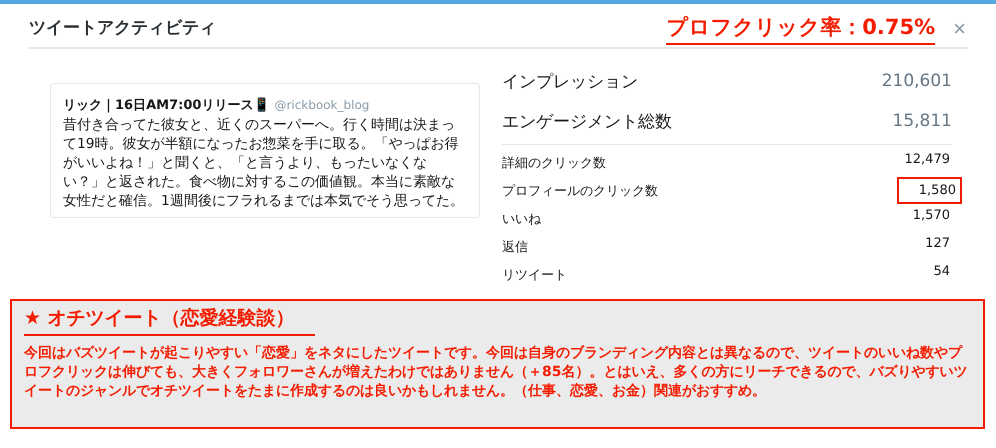 This screenshot has height=448, width=996. What do you see at coordinates (937, 244) in the screenshot?
I see `metric-value: 127` at bounding box center [937, 244].